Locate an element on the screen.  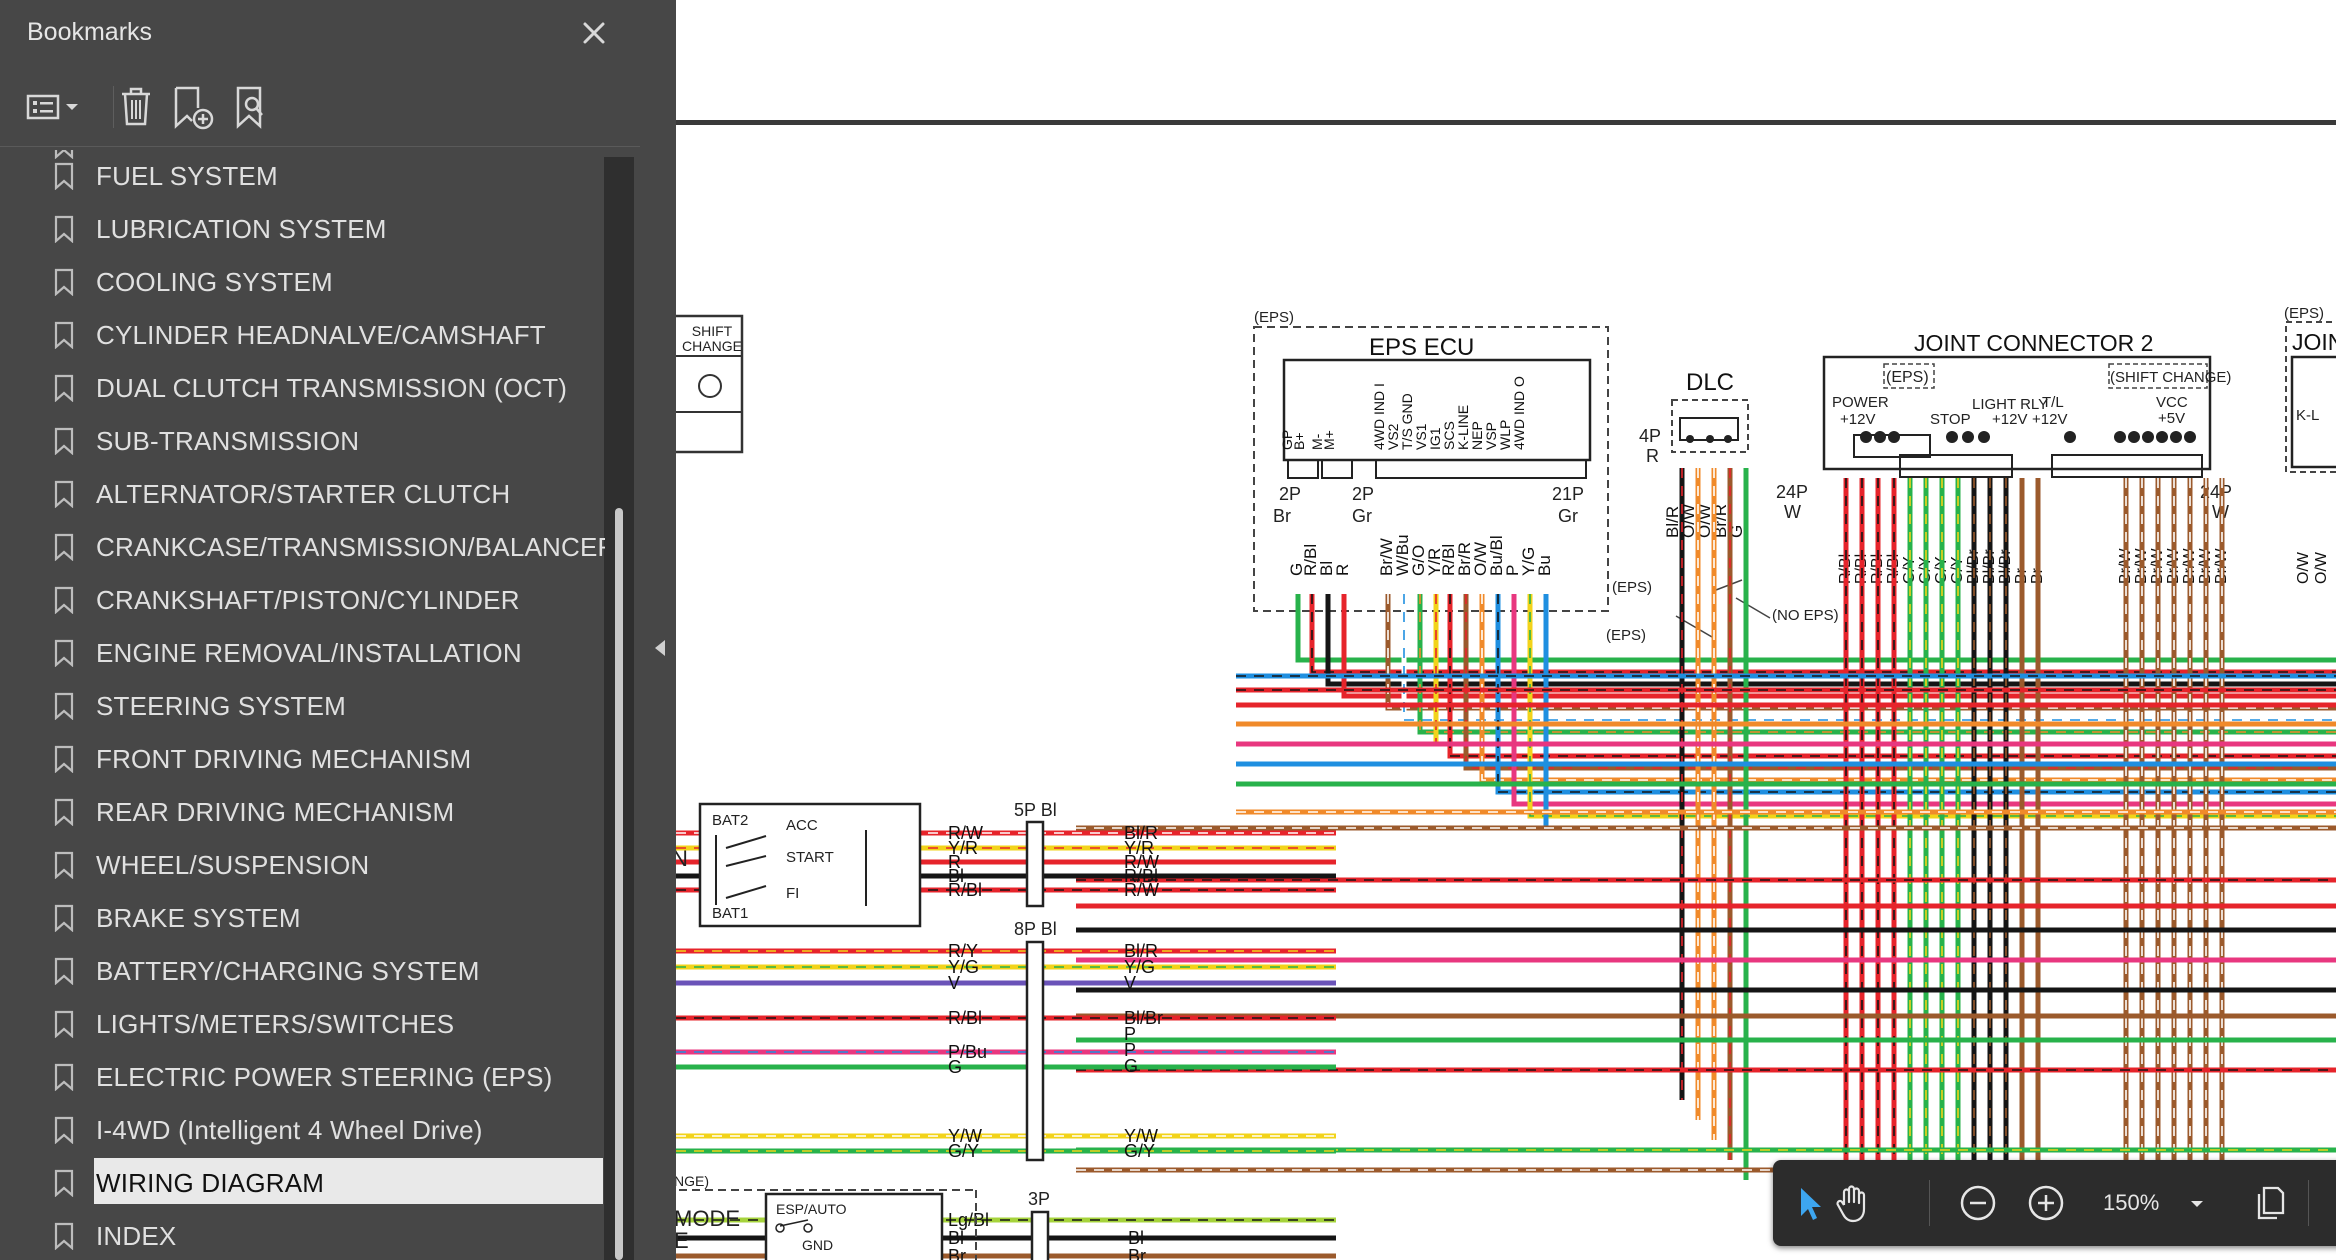
mode-switch: NGE) MODE E ESP/AUTO GND is located at coordinates (826, 1216).